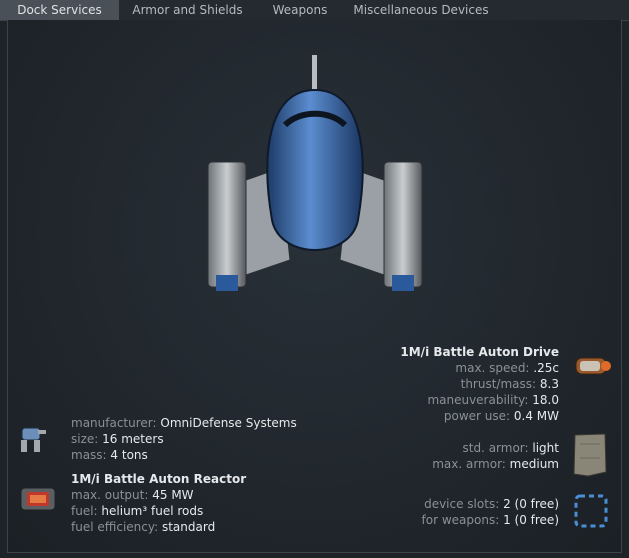 The image size is (629, 558). What do you see at coordinates (228, 423) in the screenshot?
I see `manufacturer-value: OmniDefense Systems` at bounding box center [228, 423].